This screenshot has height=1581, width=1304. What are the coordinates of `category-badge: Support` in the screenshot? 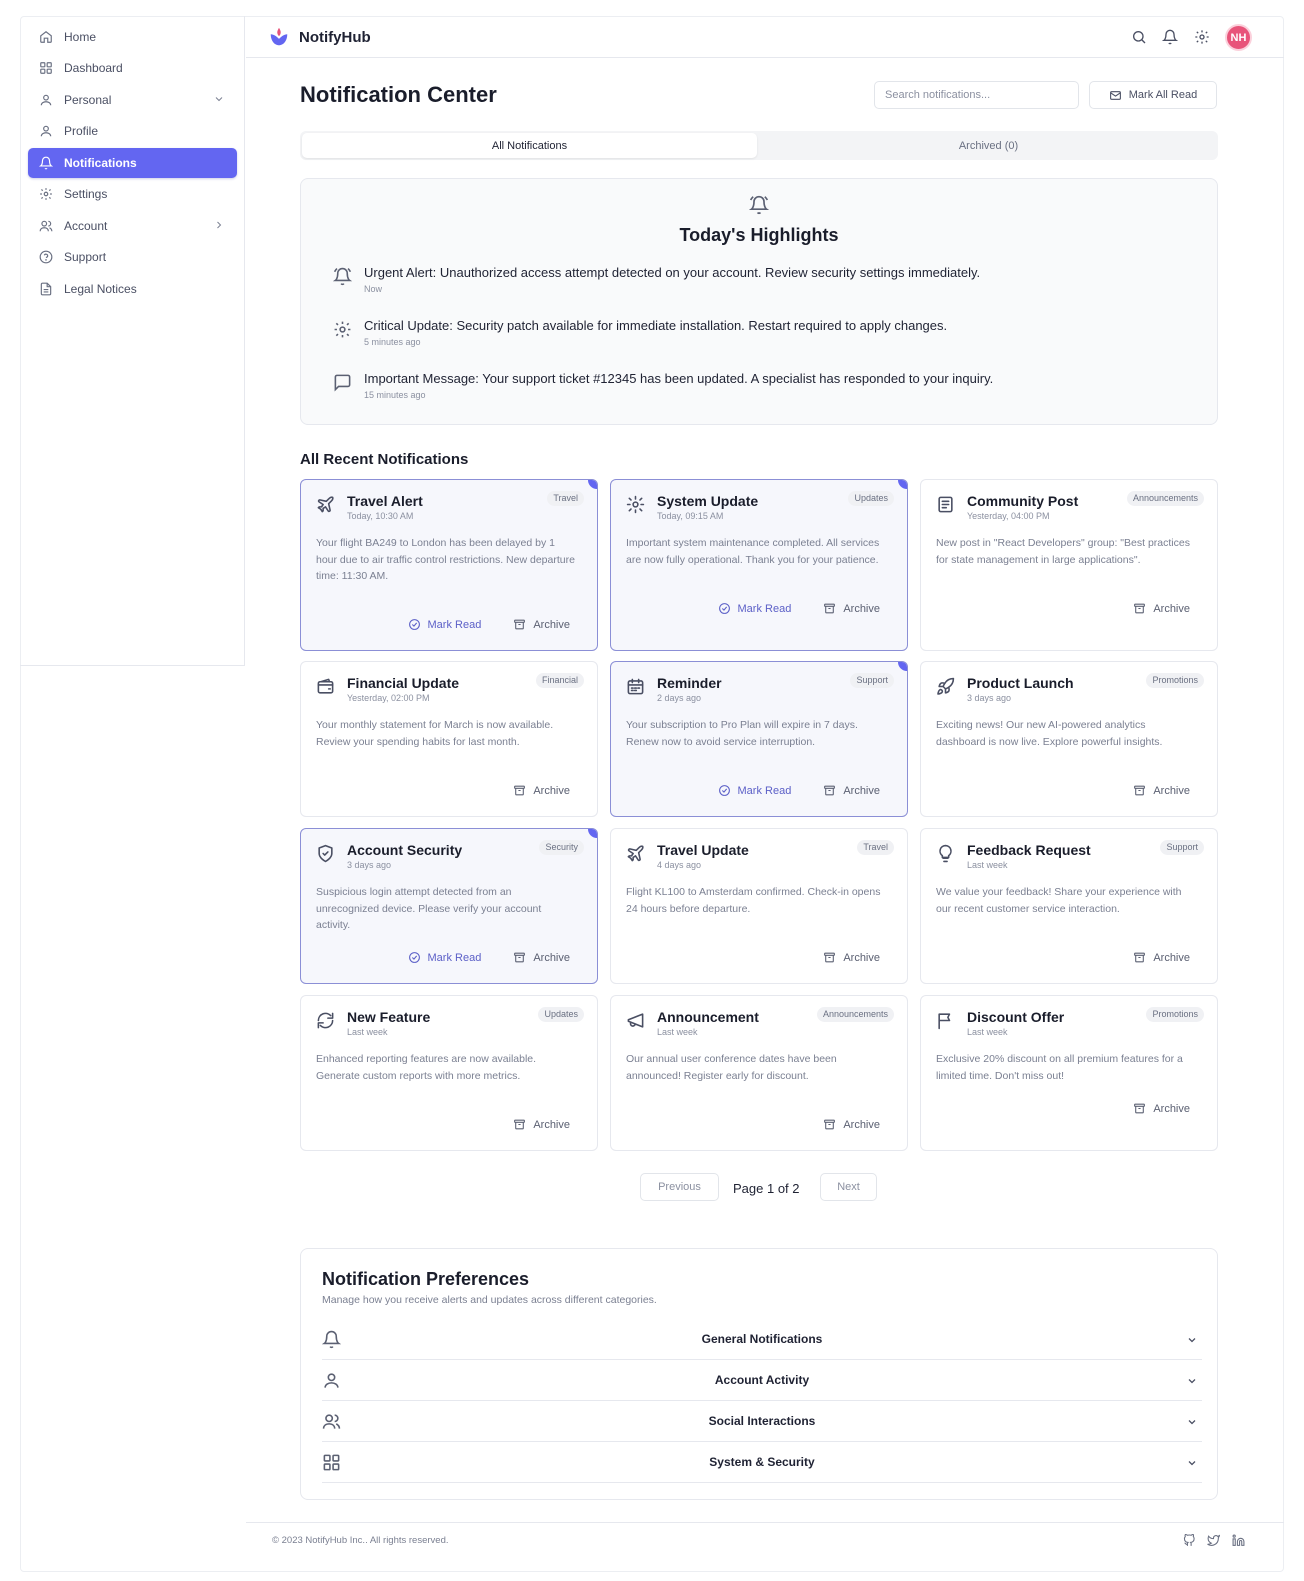 It's located at (872, 680).